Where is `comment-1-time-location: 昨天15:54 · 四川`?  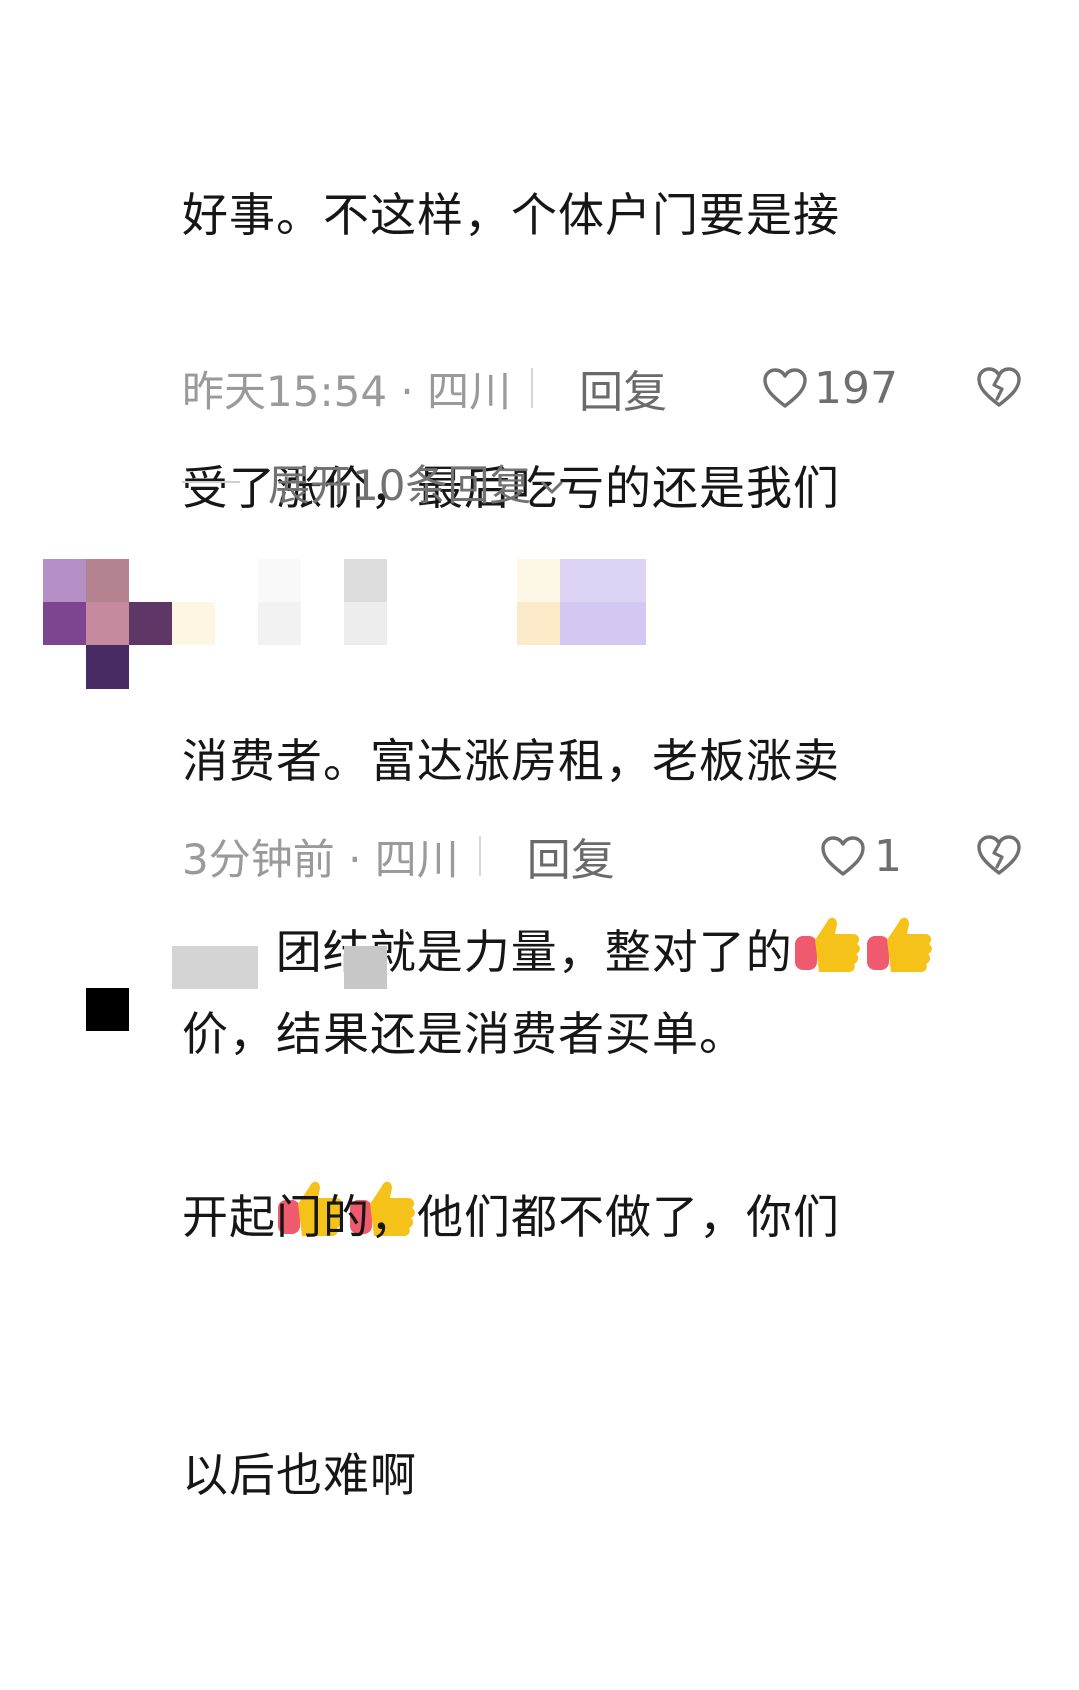 comment-1-time-location: 昨天15:54 · 四川 is located at coordinates (347, 391).